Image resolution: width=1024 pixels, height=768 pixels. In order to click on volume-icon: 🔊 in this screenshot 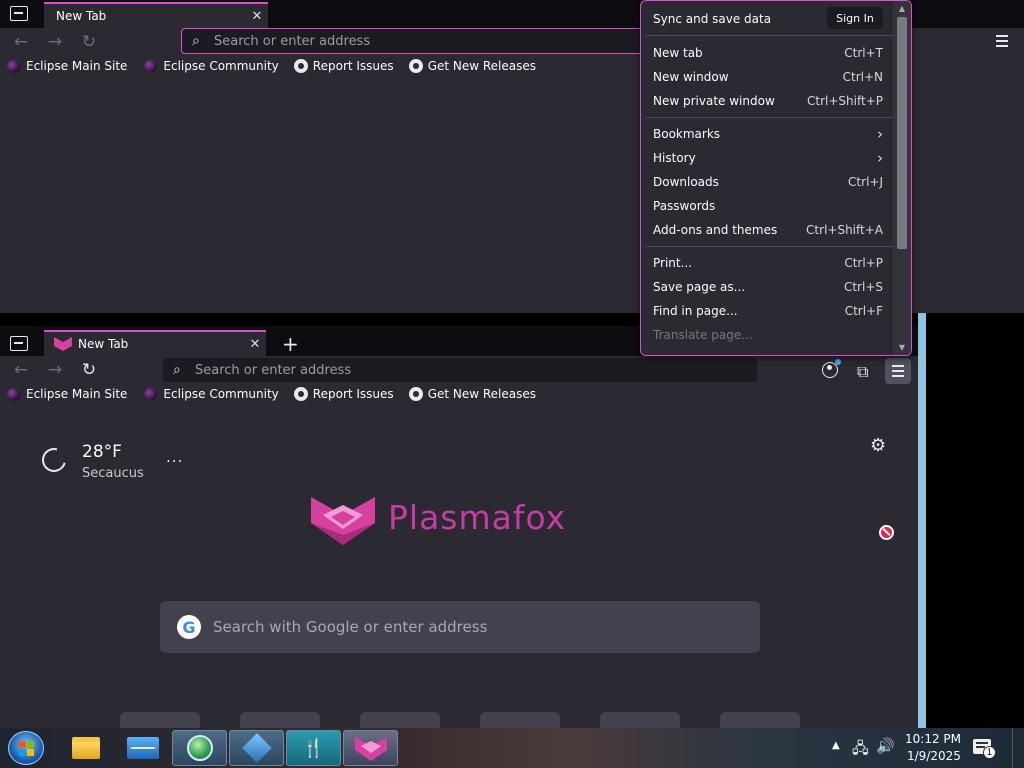, I will do `click(885, 746)`.